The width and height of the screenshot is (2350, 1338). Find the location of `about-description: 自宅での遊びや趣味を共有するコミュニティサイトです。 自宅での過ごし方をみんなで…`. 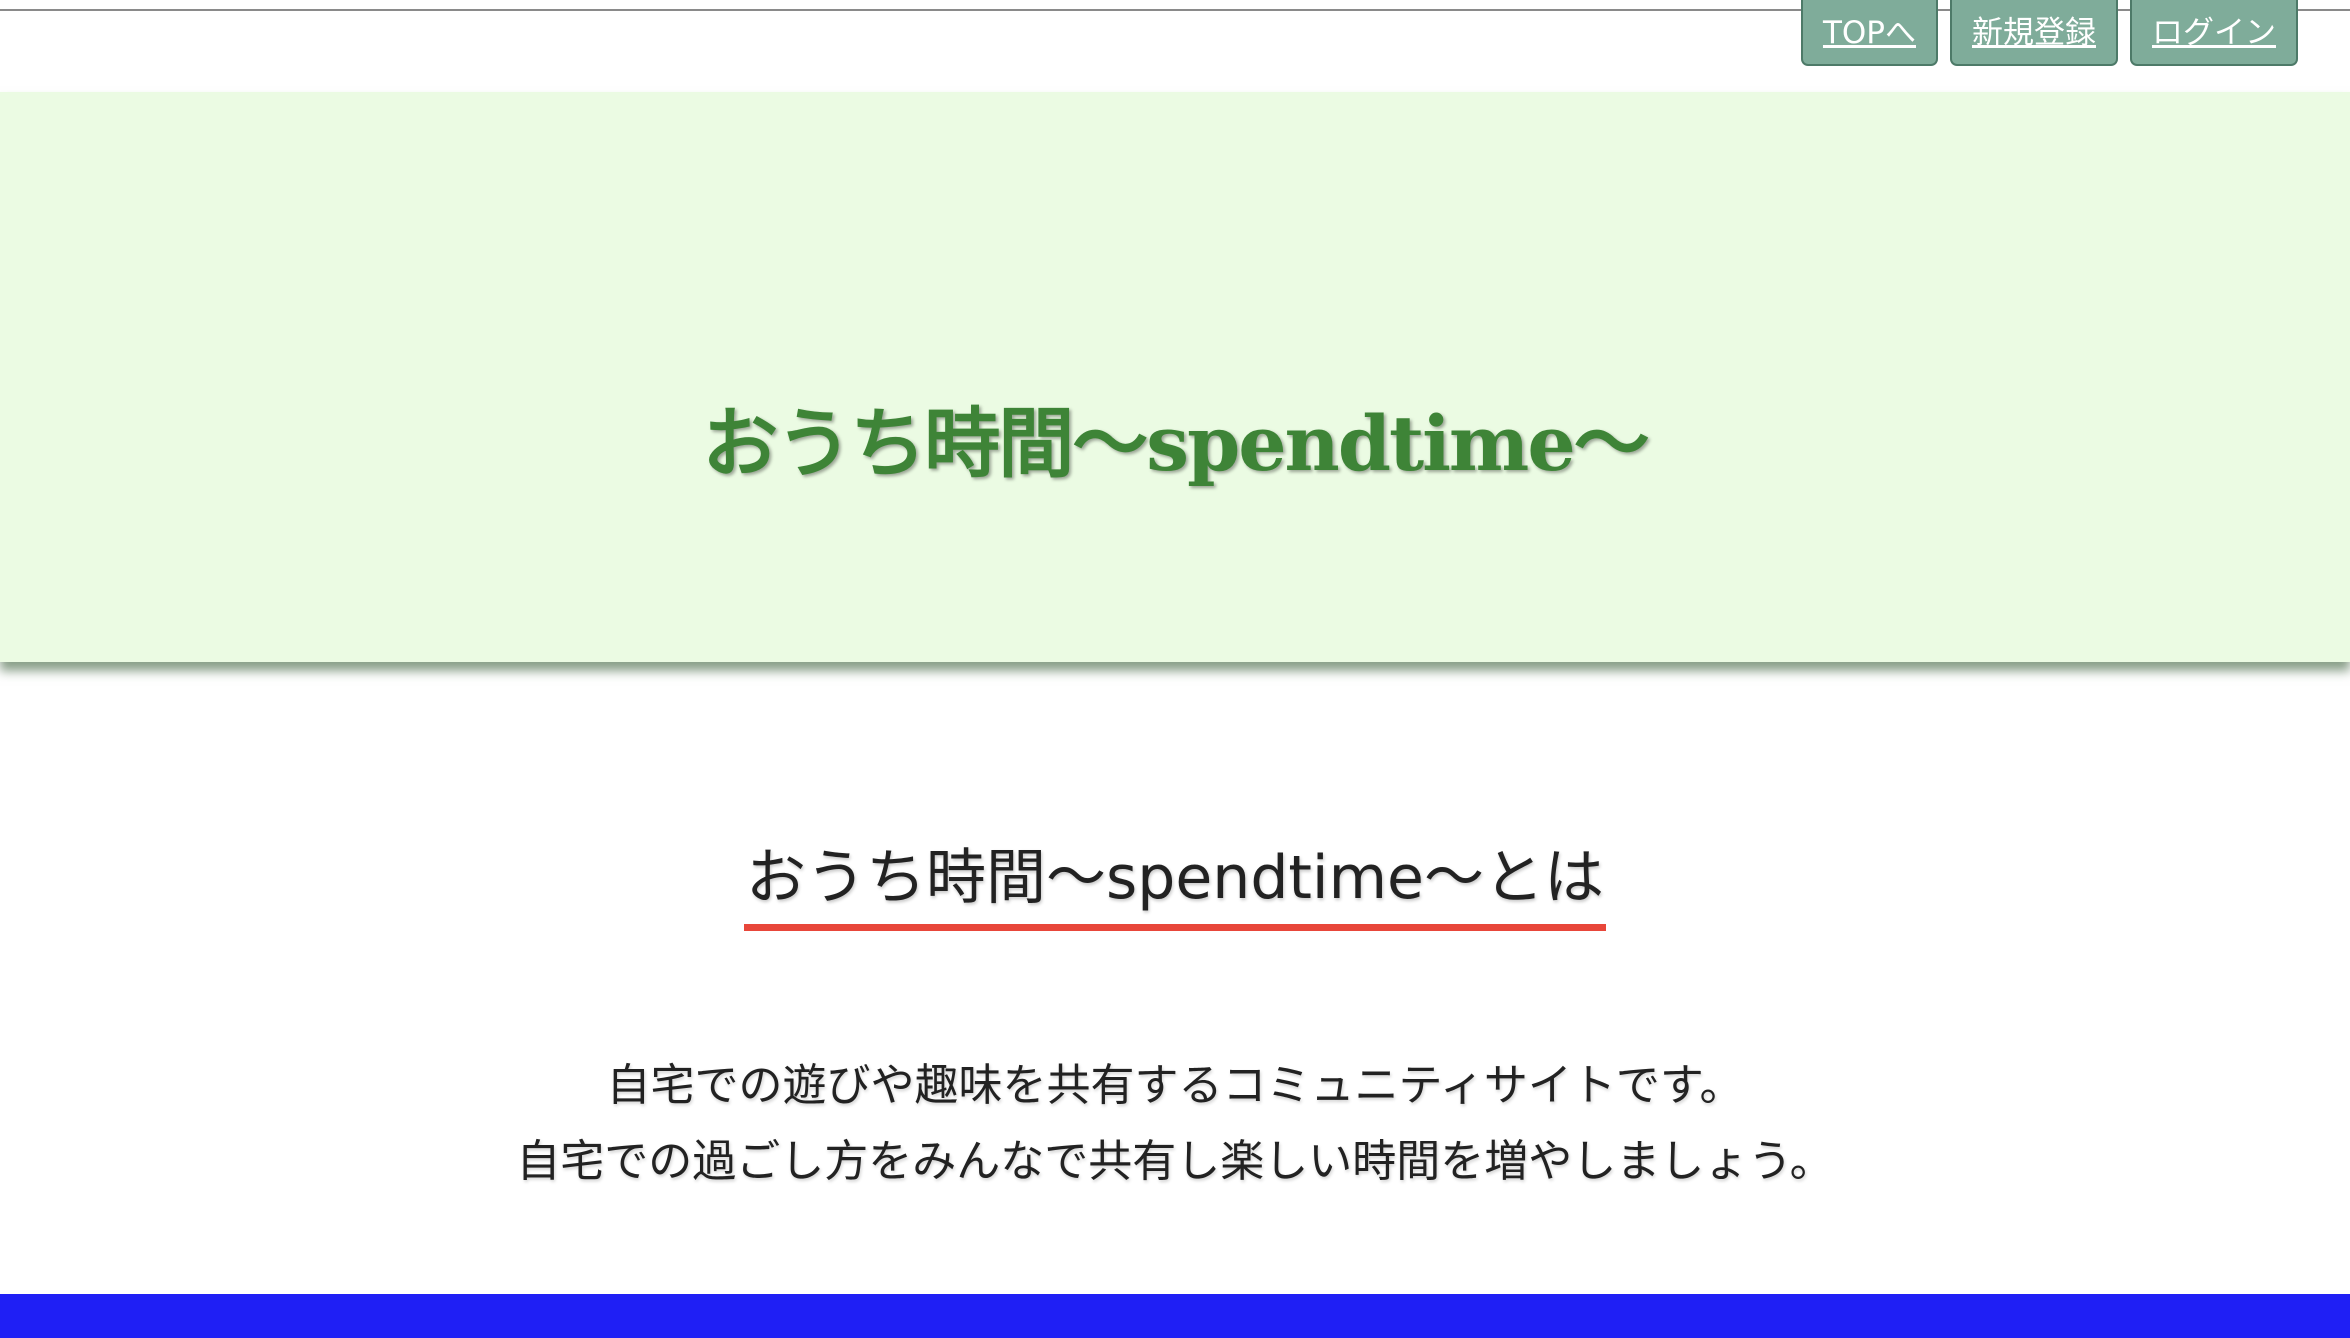

about-description: 自宅での遊びや趣味を共有するコミュニティサイトです。 自宅での過ごし方をみんなで… is located at coordinates (1175, 1124).